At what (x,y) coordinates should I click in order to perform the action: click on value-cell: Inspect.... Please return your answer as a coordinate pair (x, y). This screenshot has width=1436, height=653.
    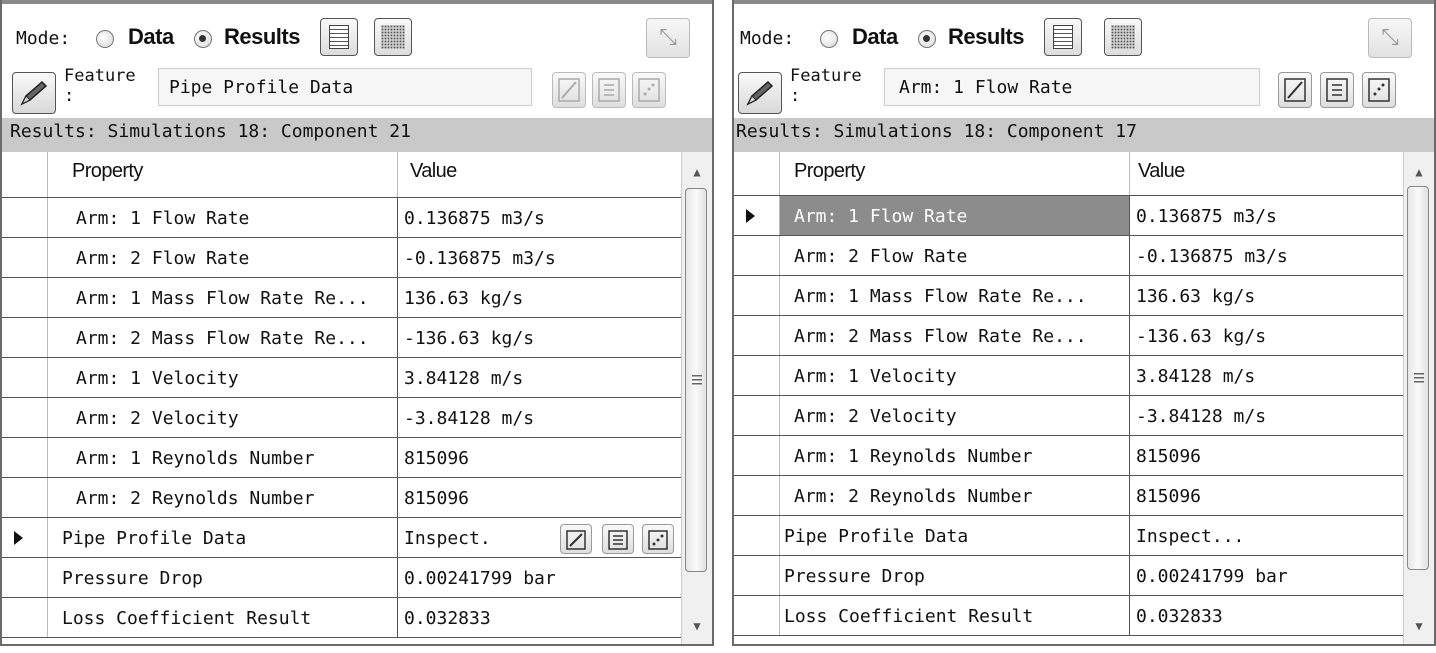
    Looking at the image, I should click on (1267, 535).